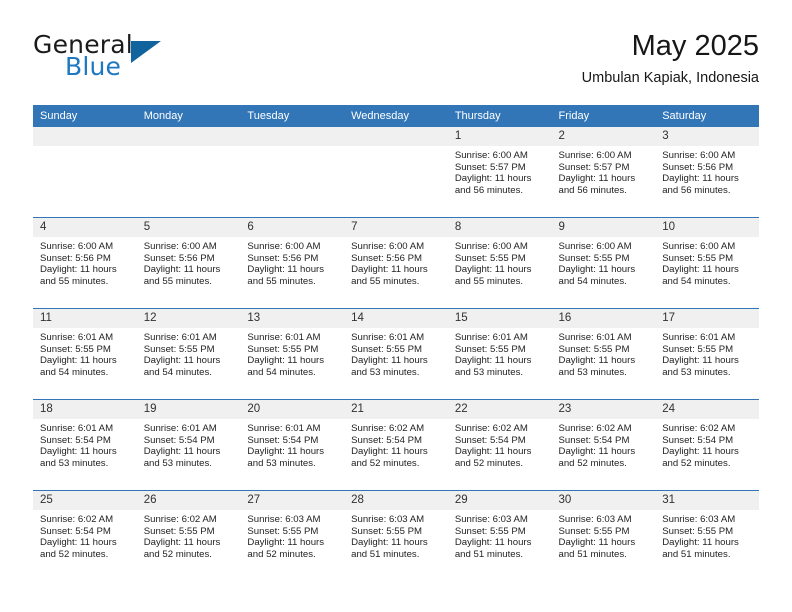  I want to click on weekday-header-wednesday: Wednesday, so click(396, 116).